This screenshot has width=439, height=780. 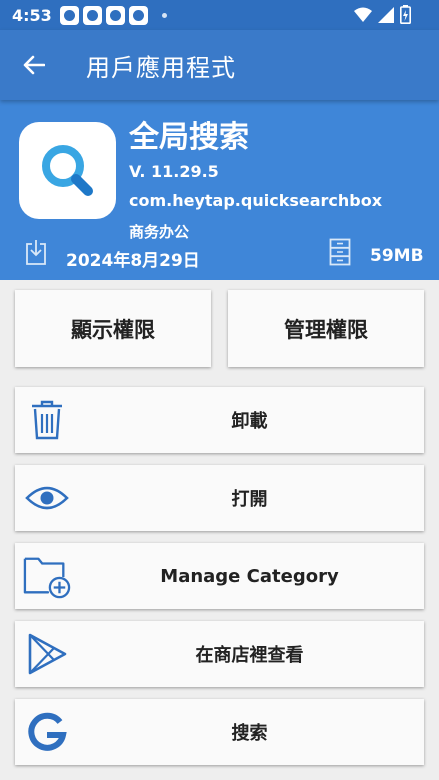 I want to click on search-app-icon, so click(x=67, y=170).